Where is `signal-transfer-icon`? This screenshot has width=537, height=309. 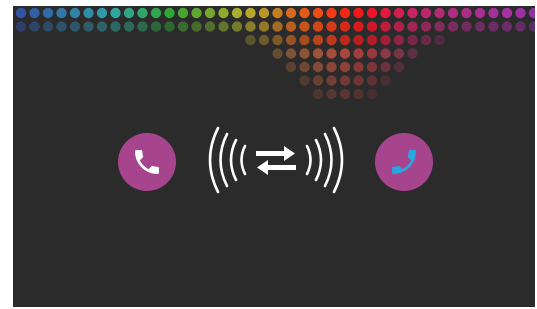
signal-transfer-icon is located at coordinates (276, 160).